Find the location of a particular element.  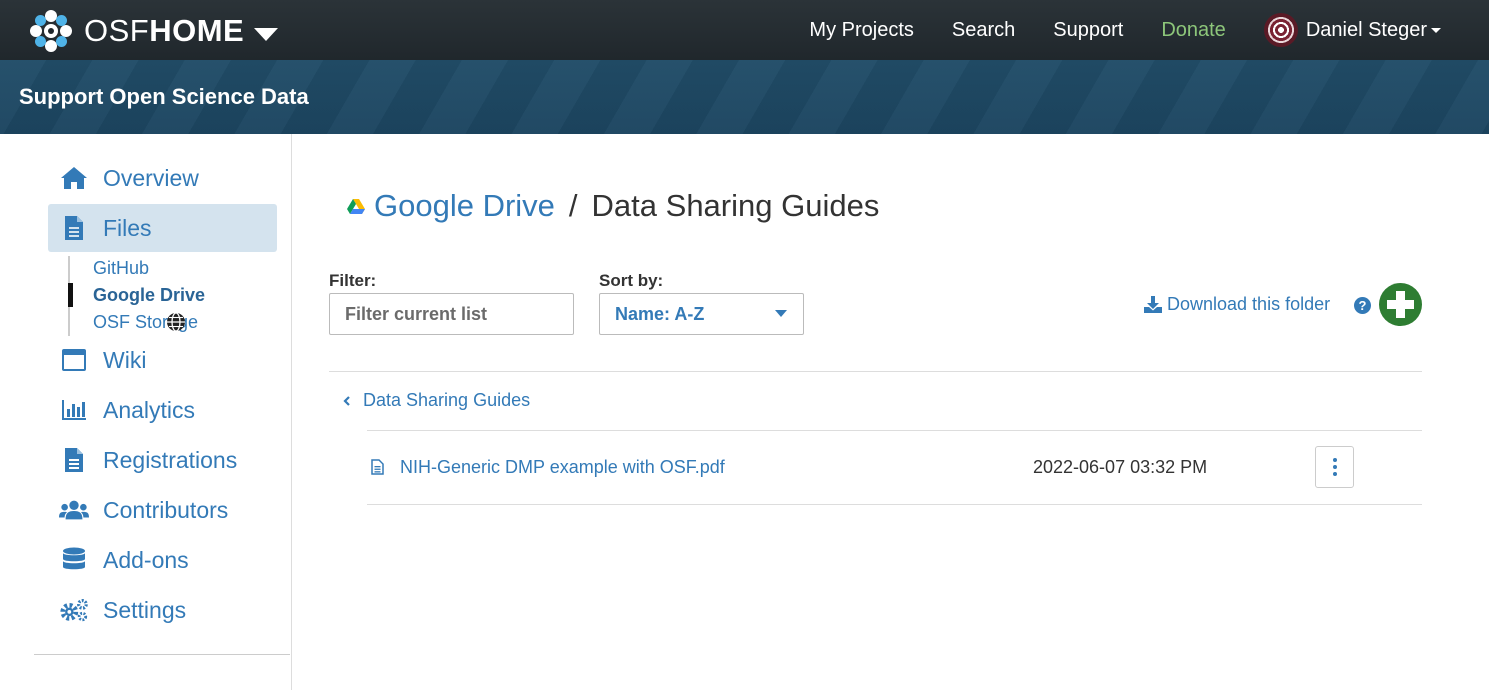

sidebar-label-overview: Overview is located at coordinates (151, 177).